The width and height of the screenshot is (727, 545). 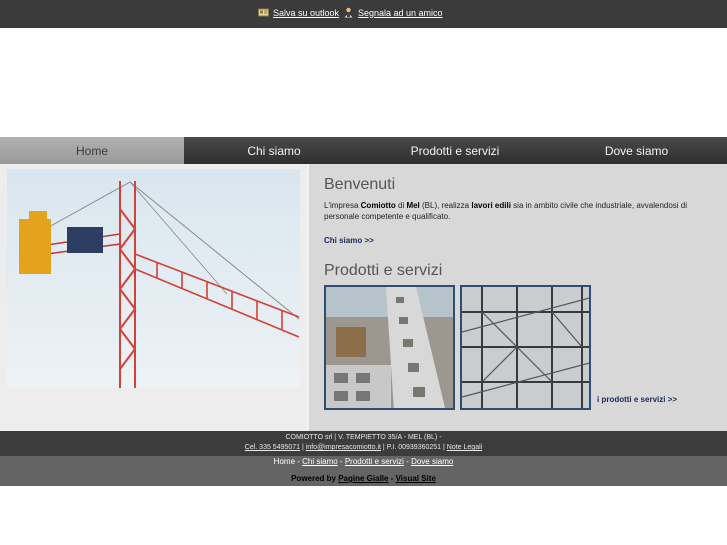 What do you see at coordinates (464, 447) in the screenshot?
I see `footer-legal-link: Note Legali` at bounding box center [464, 447].